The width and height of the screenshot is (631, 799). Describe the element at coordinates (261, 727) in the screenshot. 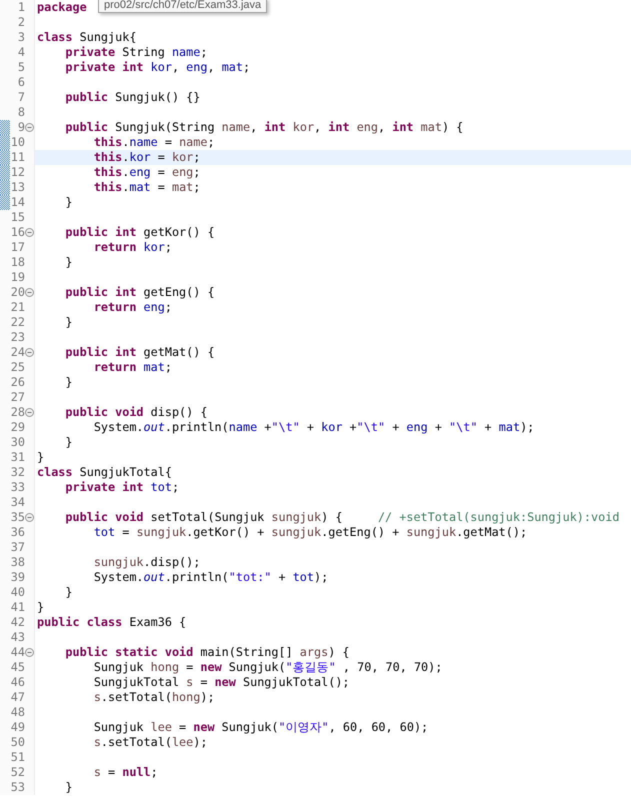

I see `code-line: Sungjuk lee = new Sungjuk("이영자", 60, 60, 60);` at that location.